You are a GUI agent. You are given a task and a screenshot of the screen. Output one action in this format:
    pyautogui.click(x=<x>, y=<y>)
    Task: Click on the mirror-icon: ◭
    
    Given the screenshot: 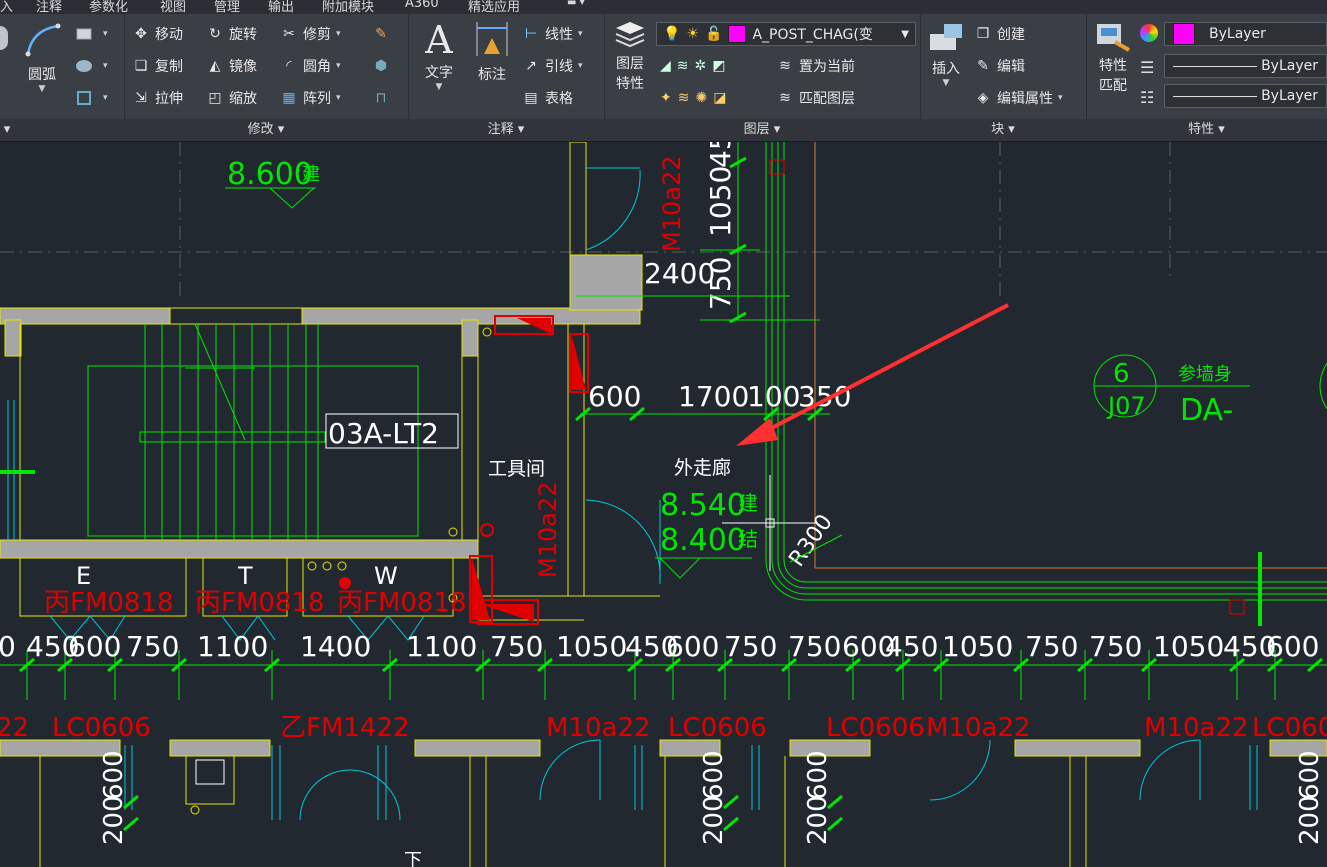 What is the action you would take?
    pyautogui.click(x=215, y=66)
    